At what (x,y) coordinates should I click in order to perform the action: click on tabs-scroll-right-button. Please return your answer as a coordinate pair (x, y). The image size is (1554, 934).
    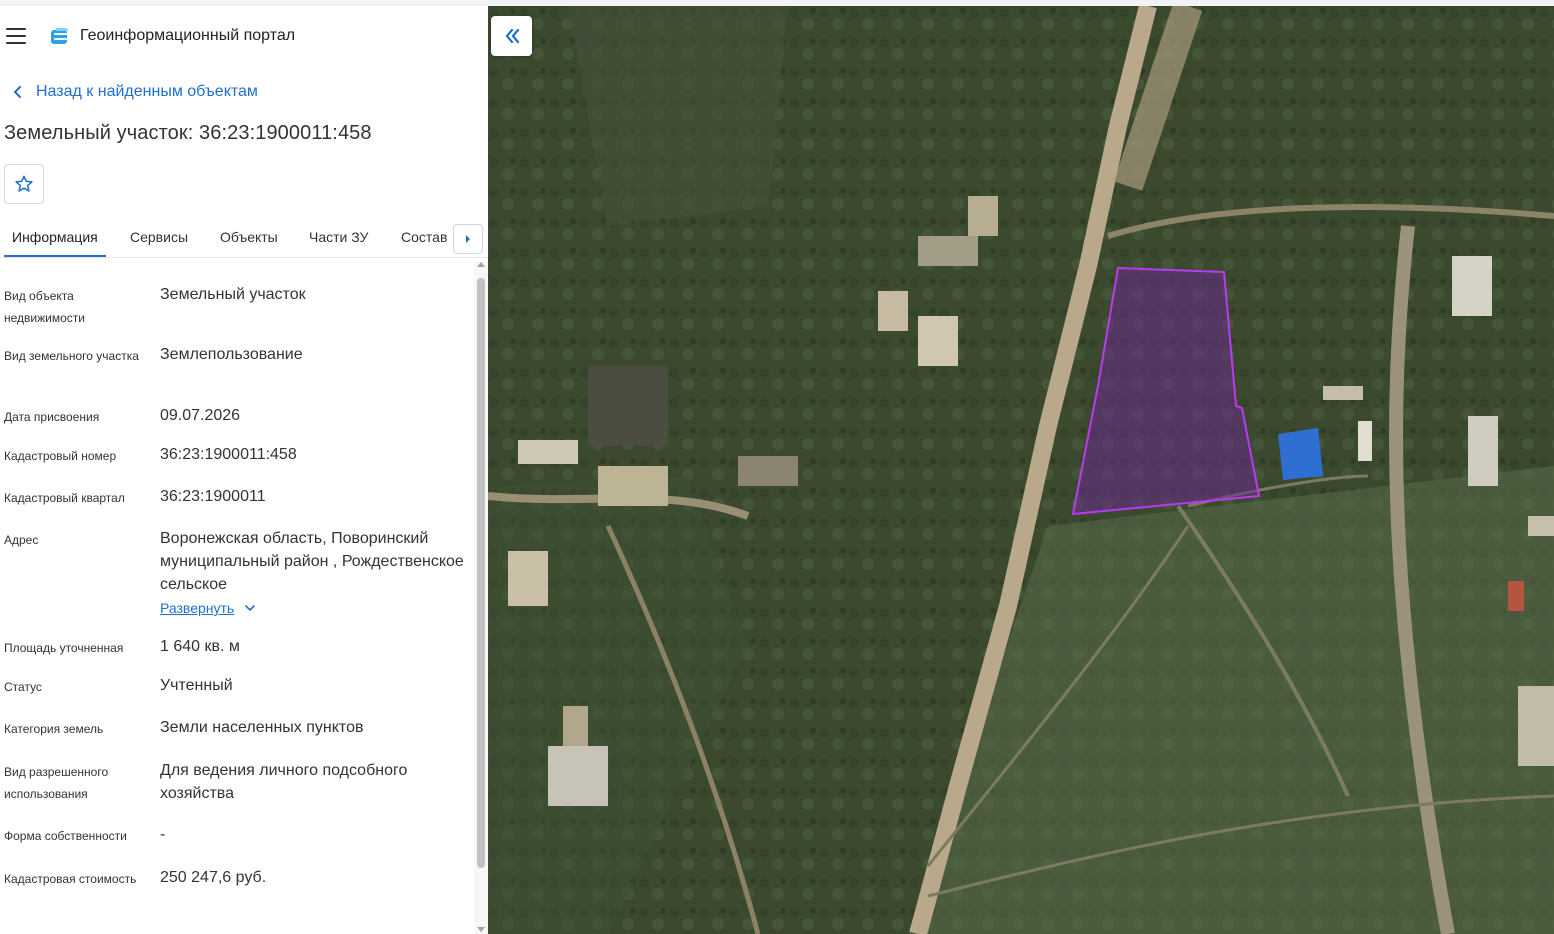
    Looking at the image, I should click on (468, 239).